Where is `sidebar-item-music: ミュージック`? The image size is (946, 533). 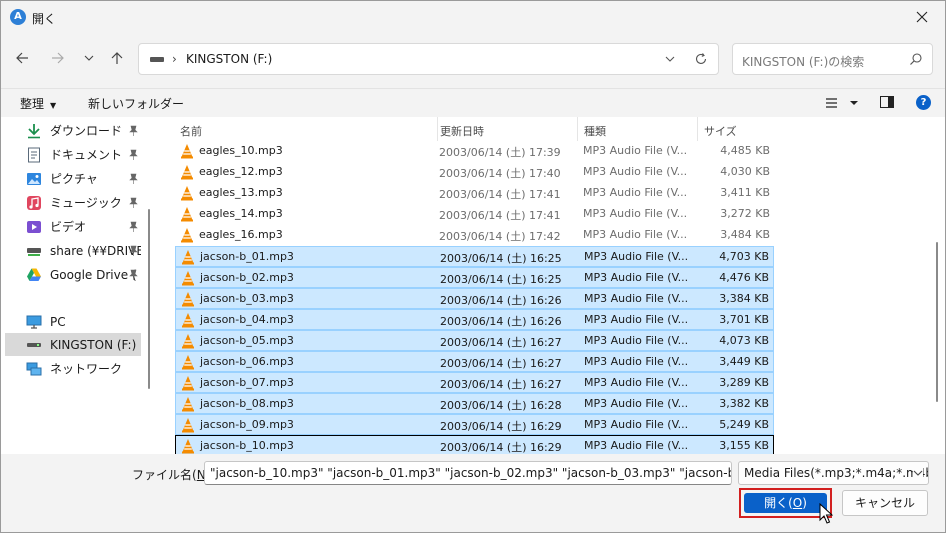 sidebar-item-music: ミュージック is located at coordinates (73, 202).